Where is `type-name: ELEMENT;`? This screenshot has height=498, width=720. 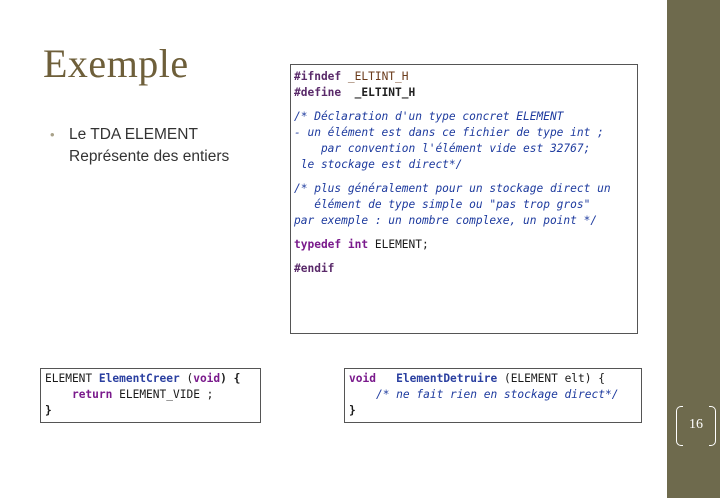
type-name: ELEMENT; is located at coordinates (398, 244).